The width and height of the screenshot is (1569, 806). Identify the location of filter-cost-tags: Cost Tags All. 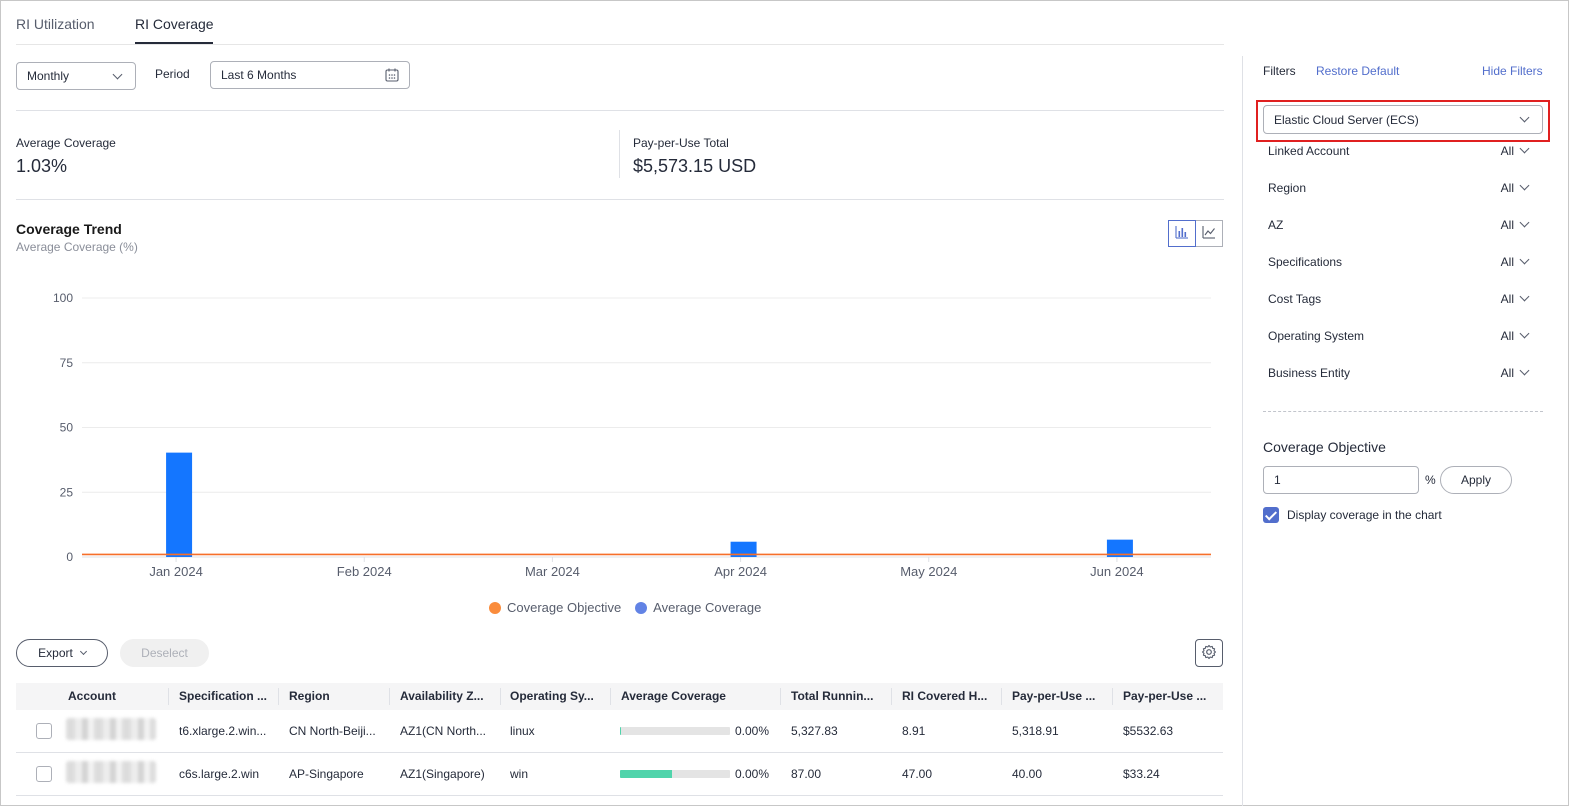
(1399, 300).